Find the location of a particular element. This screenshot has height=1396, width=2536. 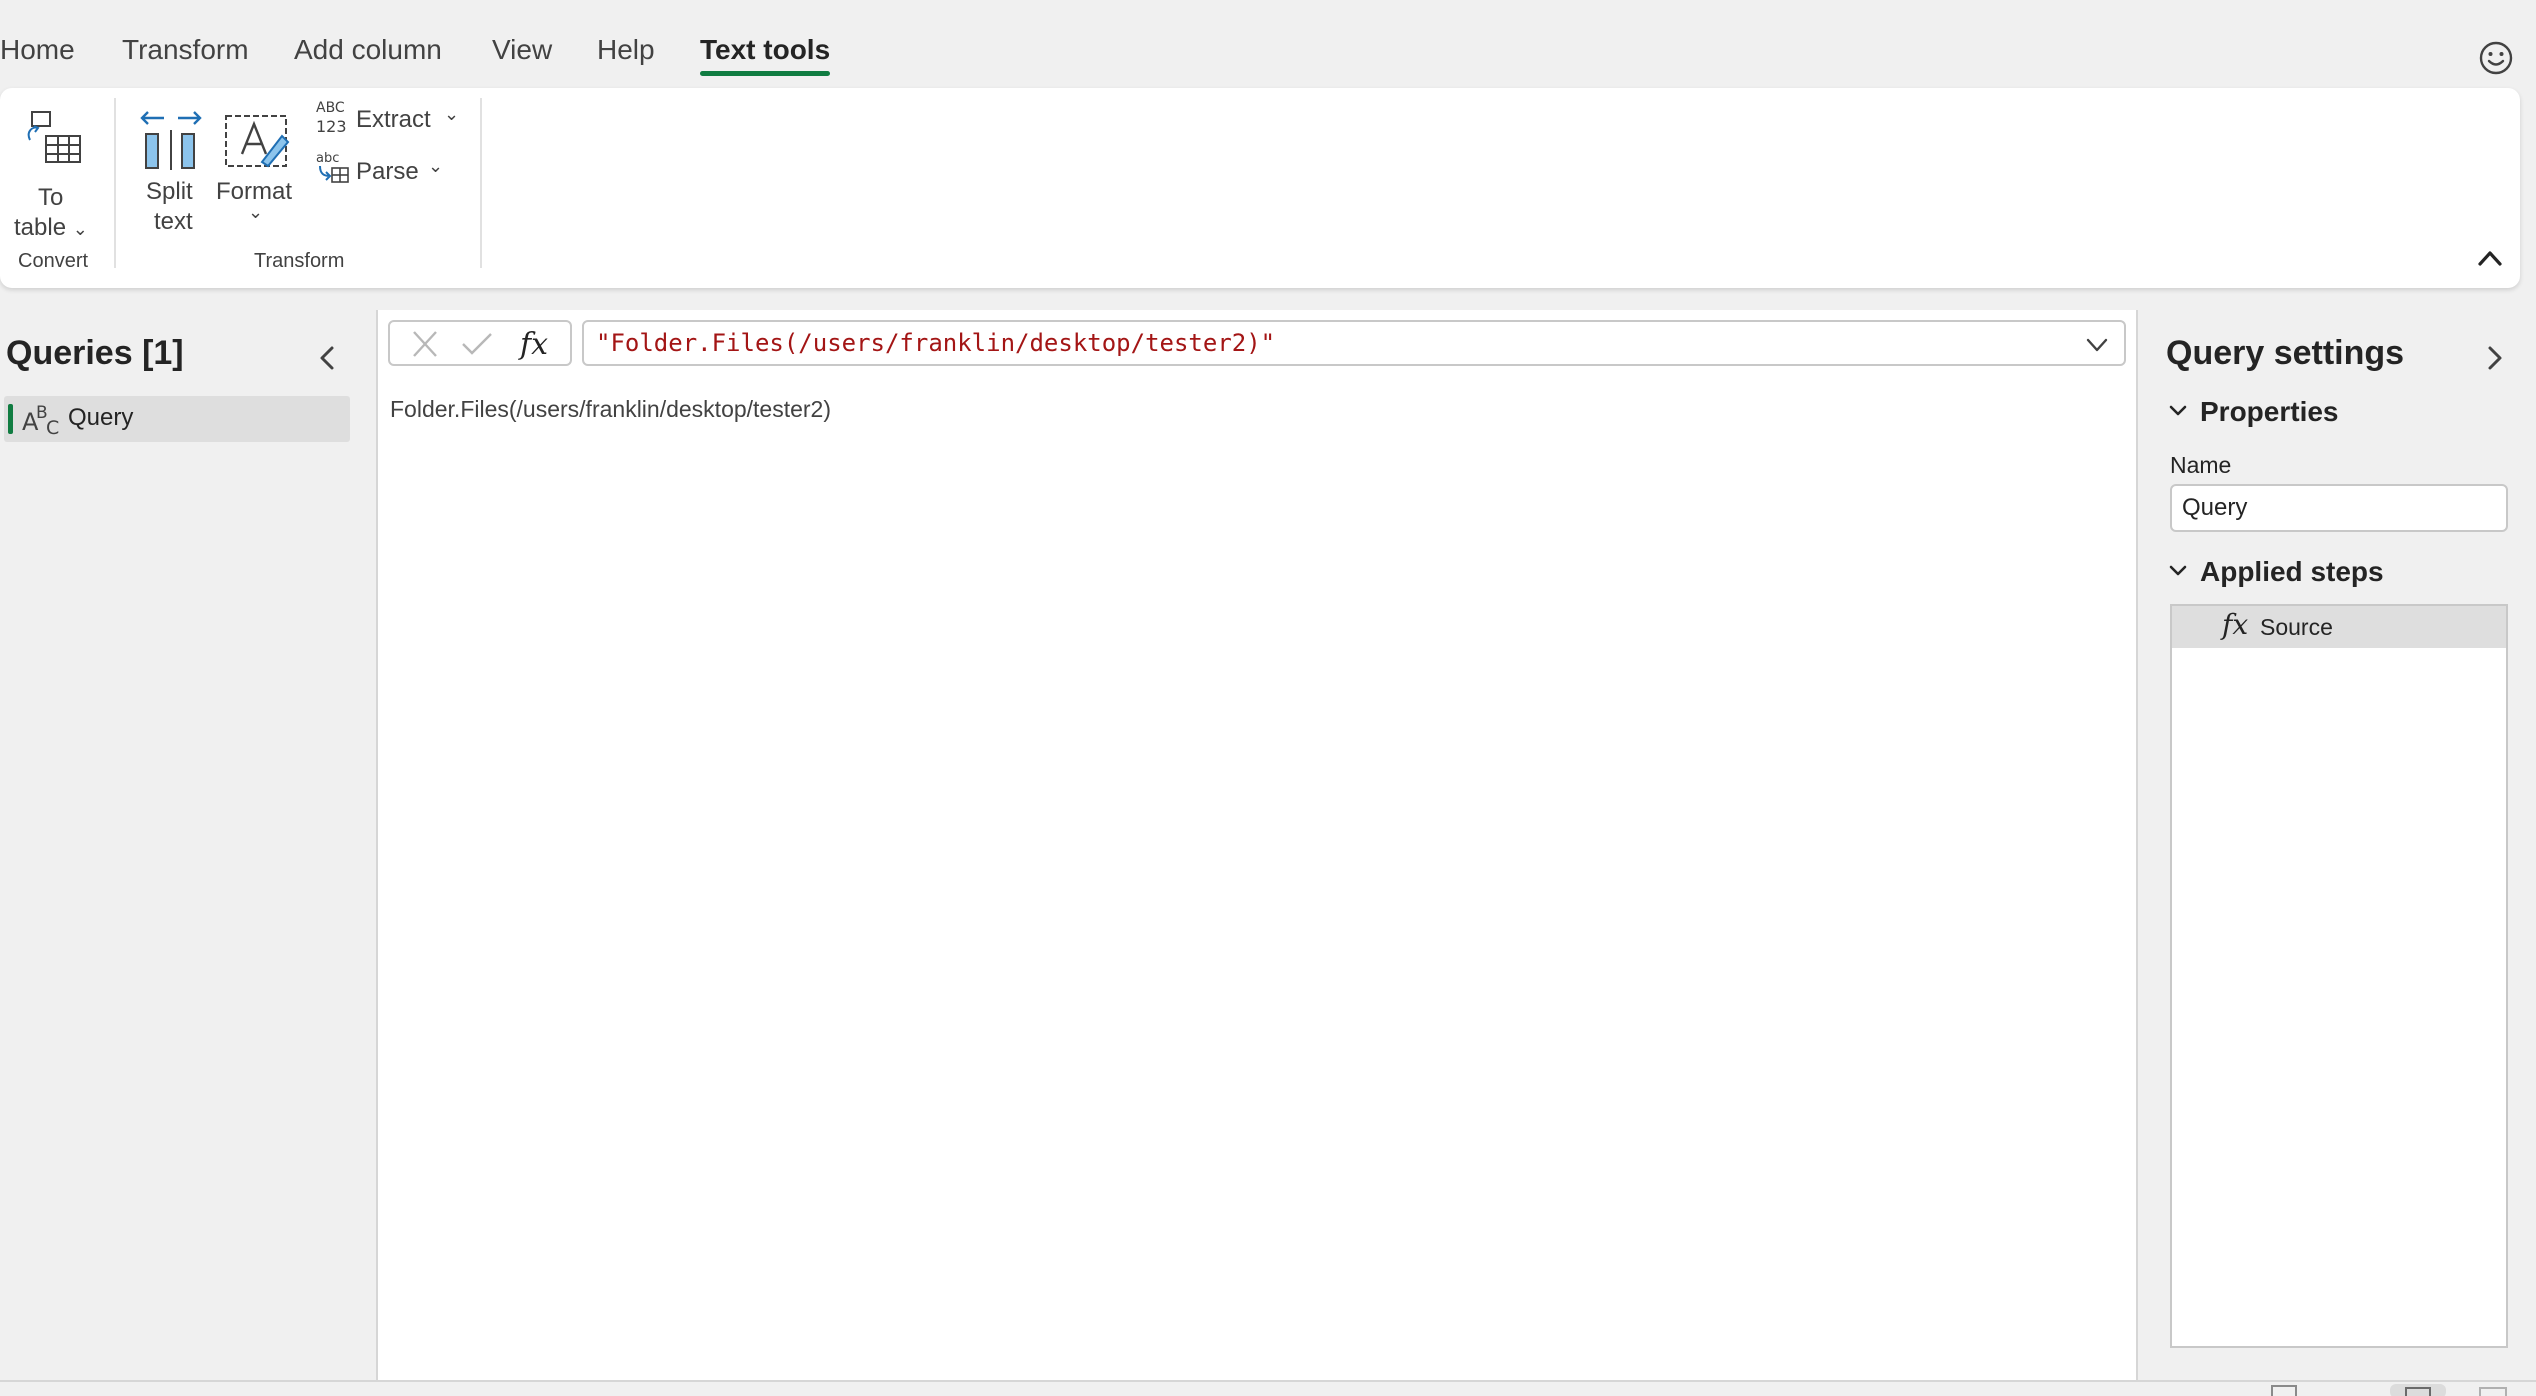

properties-section-toggle: Properties is located at coordinates (2252, 412).